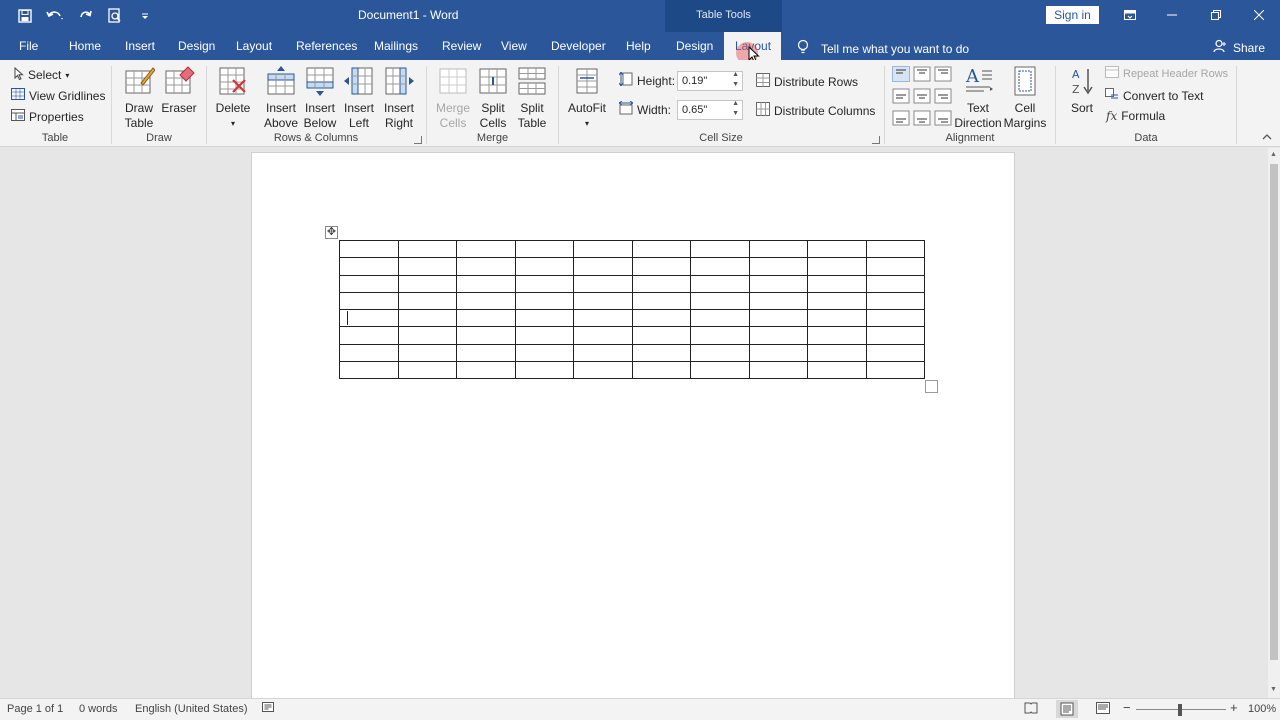 The height and width of the screenshot is (720, 1280). What do you see at coordinates (922, 118) in the screenshot?
I see `align-bottom-center-icon` at bounding box center [922, 118].